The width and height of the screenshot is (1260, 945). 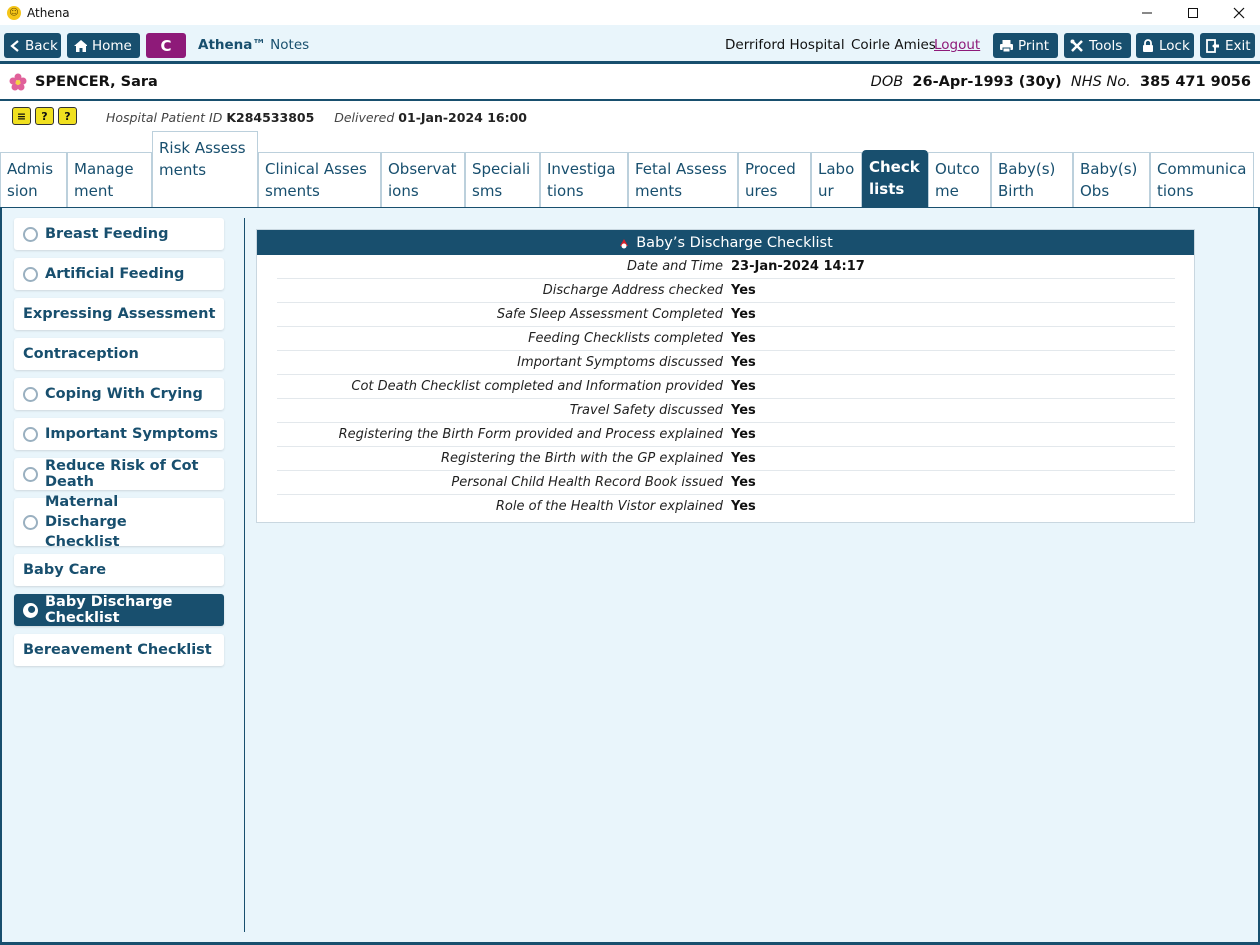 I want to click on maximize-icon, so click(x=1193, y=12).